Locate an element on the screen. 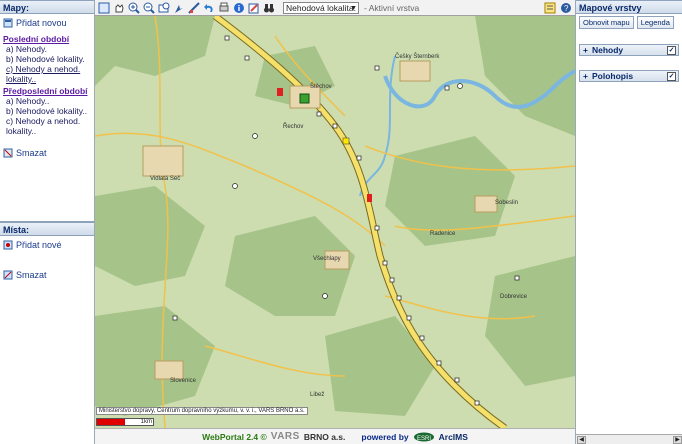 The image size is (682, 444). map-item-prev-b: b) Nehodové lokality.. is located at coordinates (47, 111).